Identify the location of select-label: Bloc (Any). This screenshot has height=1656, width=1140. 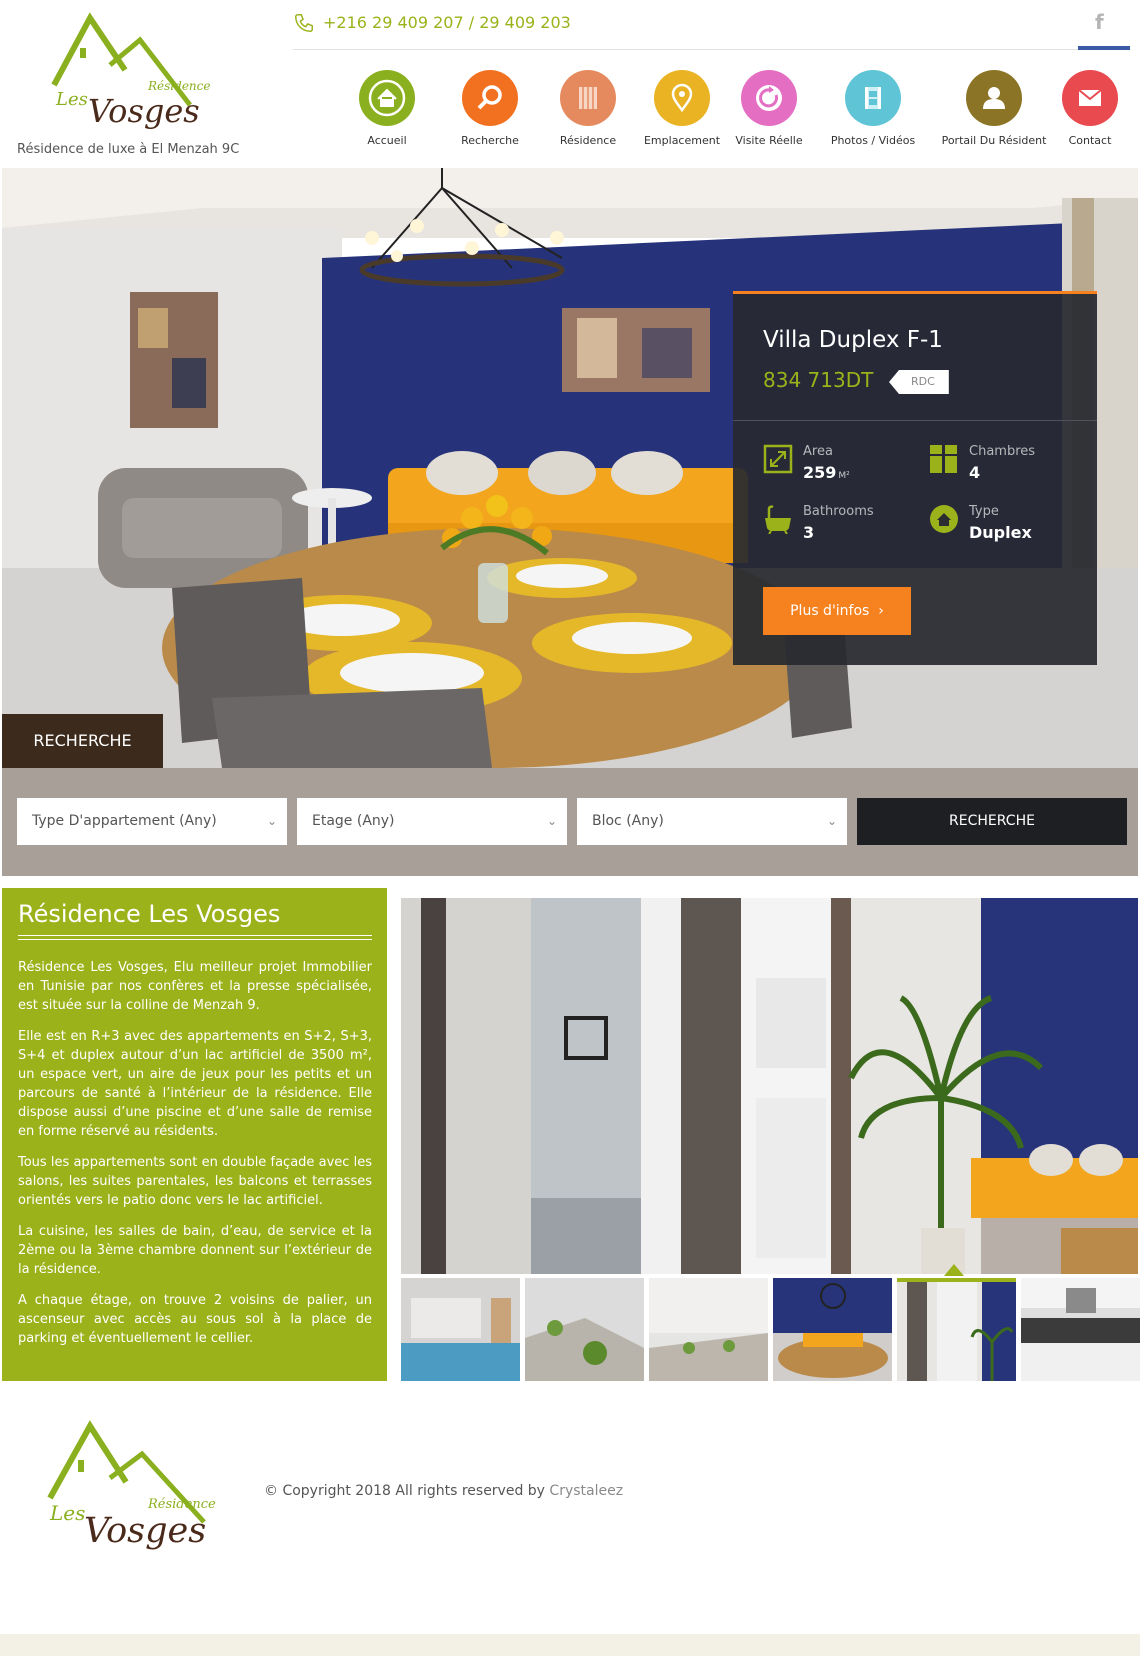
(628, 821).